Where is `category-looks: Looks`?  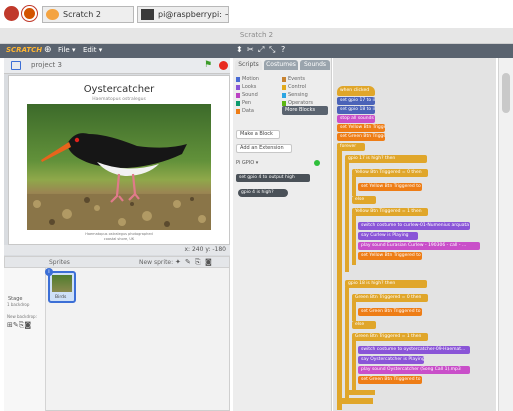
category-looks: Looks is located at coordinates (246, 87).